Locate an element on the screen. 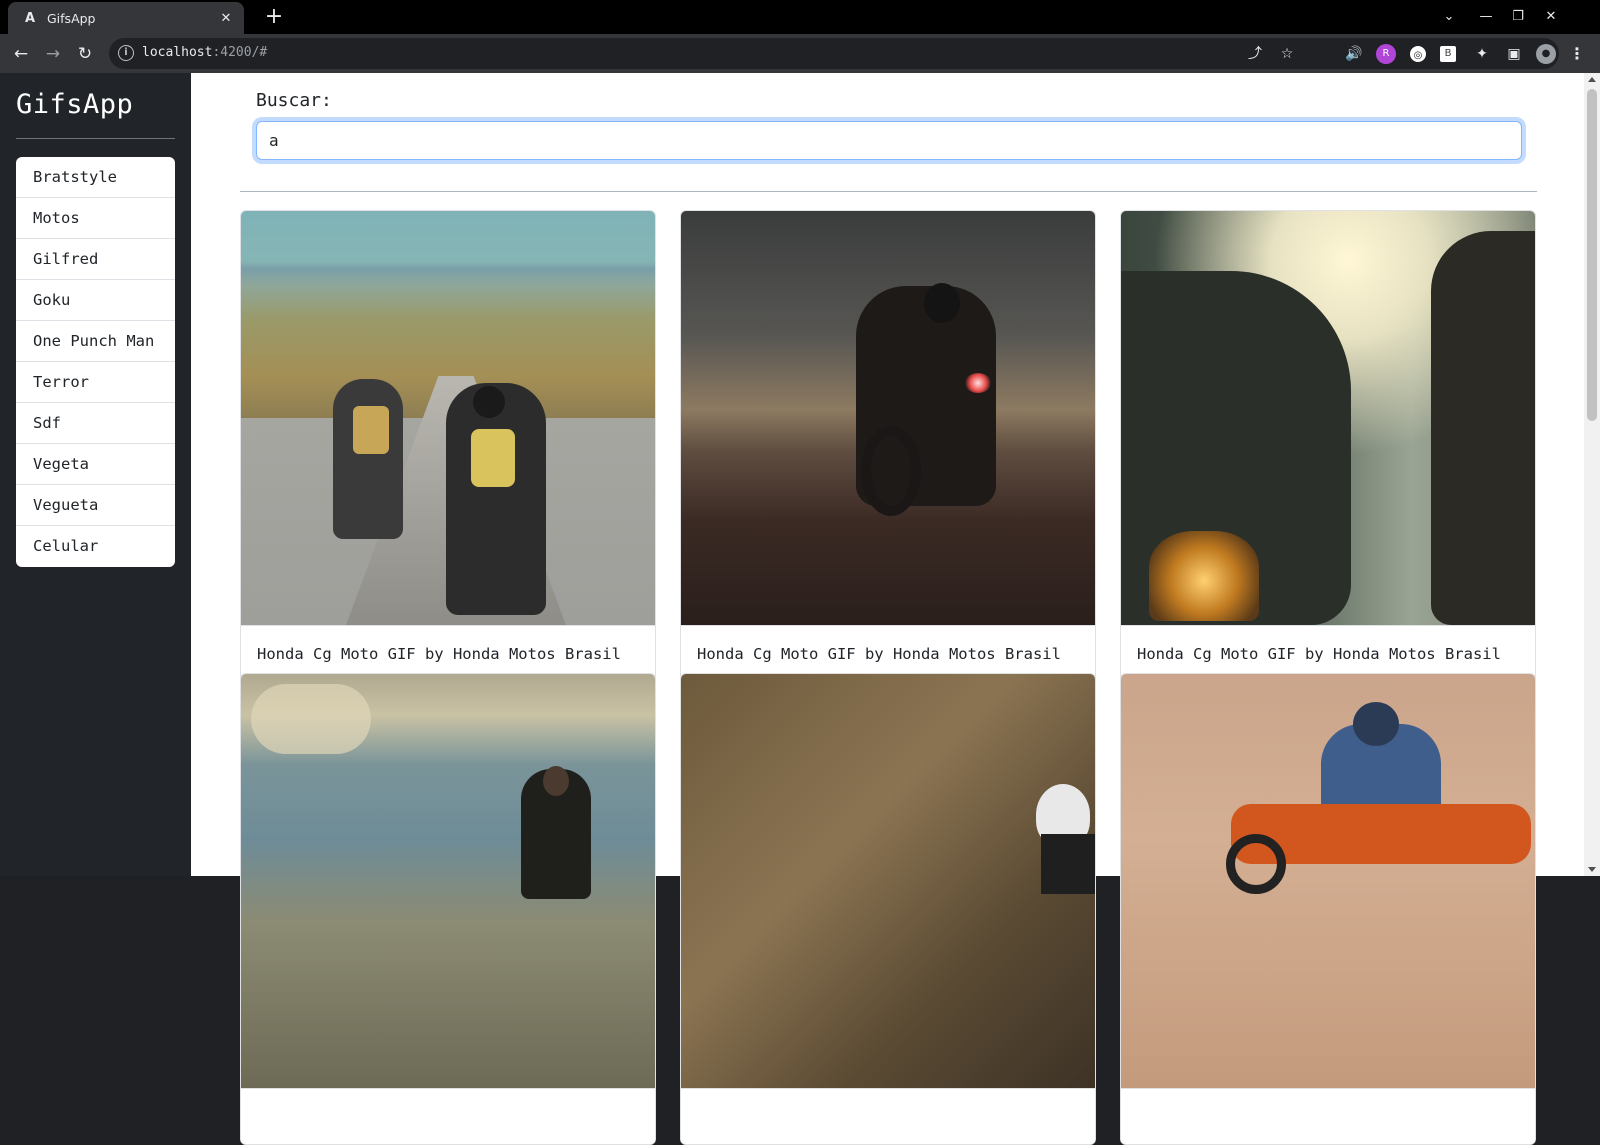  url-text: localhost:4200/# is located at coordinates (205, 52).